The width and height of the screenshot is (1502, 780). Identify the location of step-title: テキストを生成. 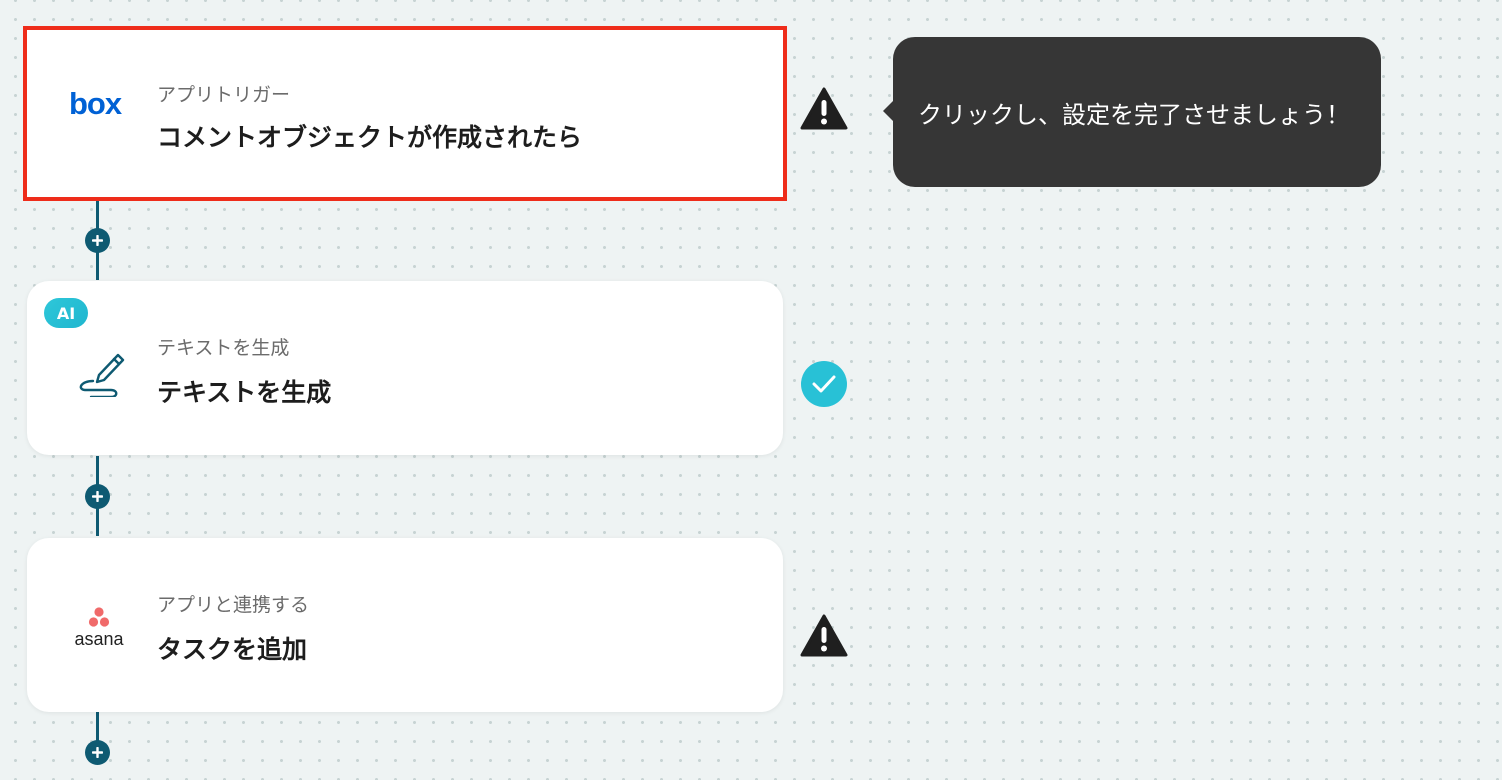
(244, 392).